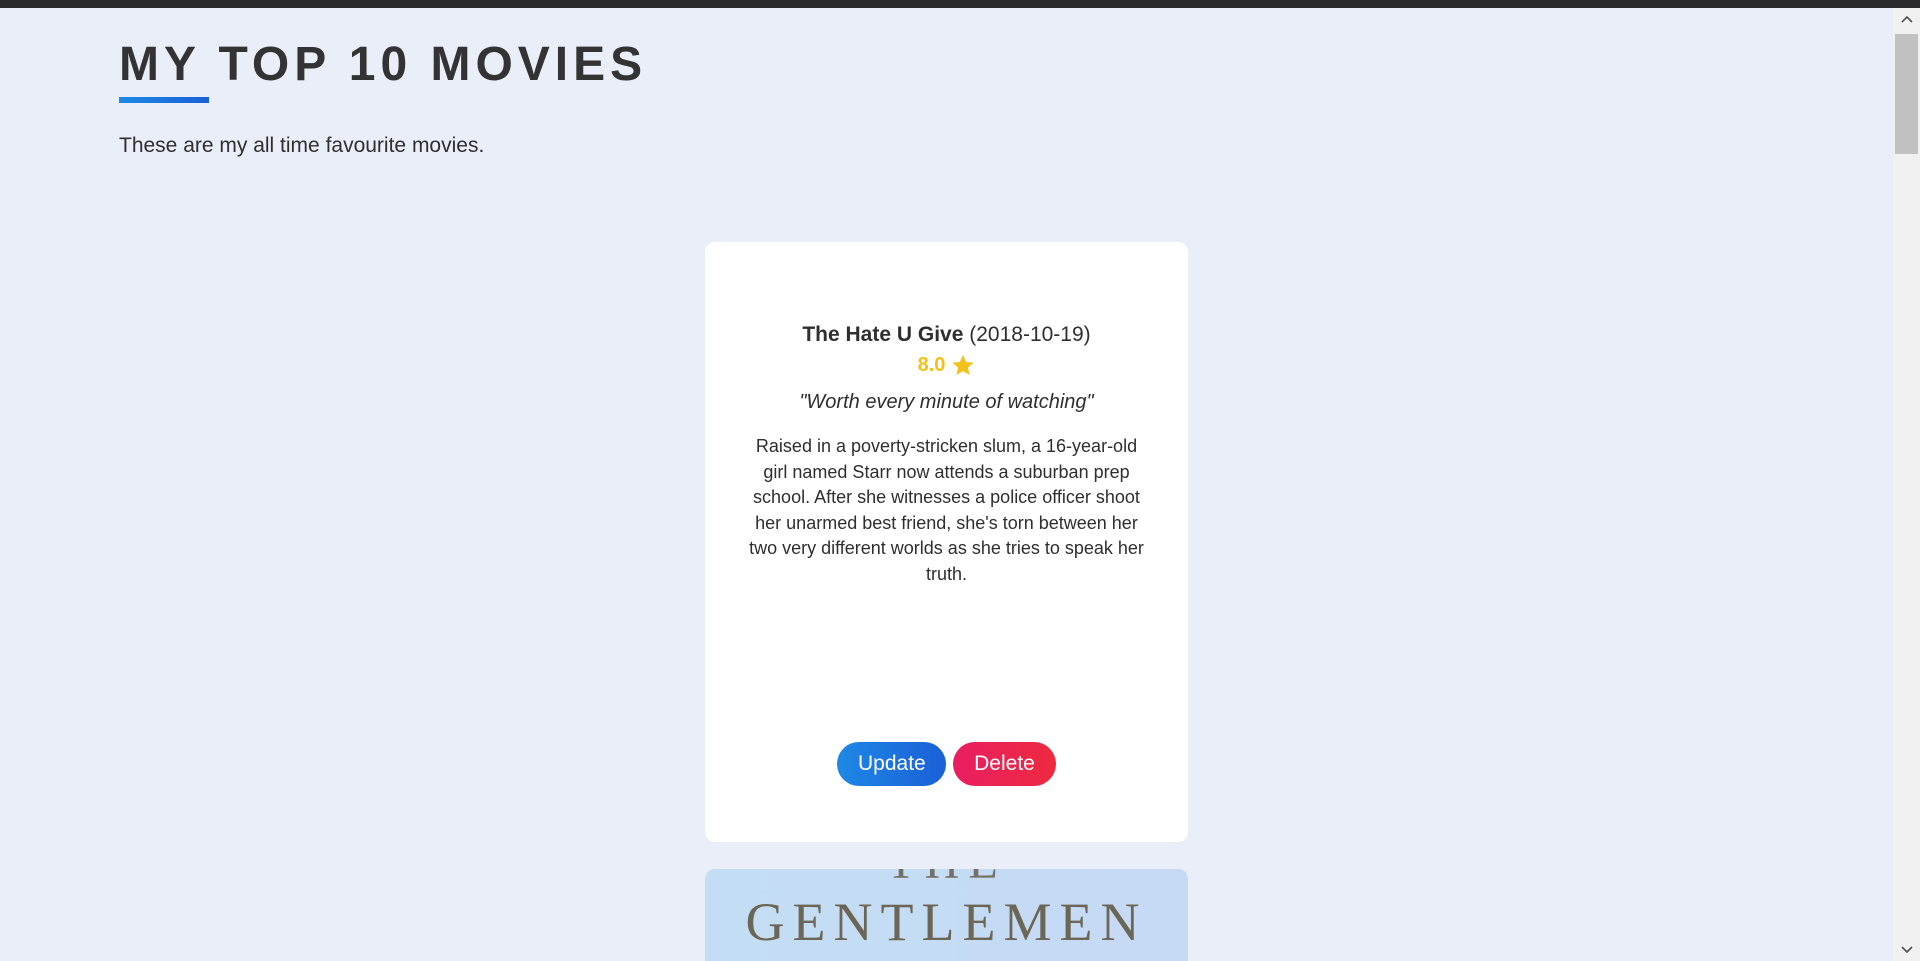 The height and width of the screenshot is (961, 1920). Describe the element at coordinates (1030, 334) in the screenshot. I see `movie-release-date: (2018-10-19)` at that location.